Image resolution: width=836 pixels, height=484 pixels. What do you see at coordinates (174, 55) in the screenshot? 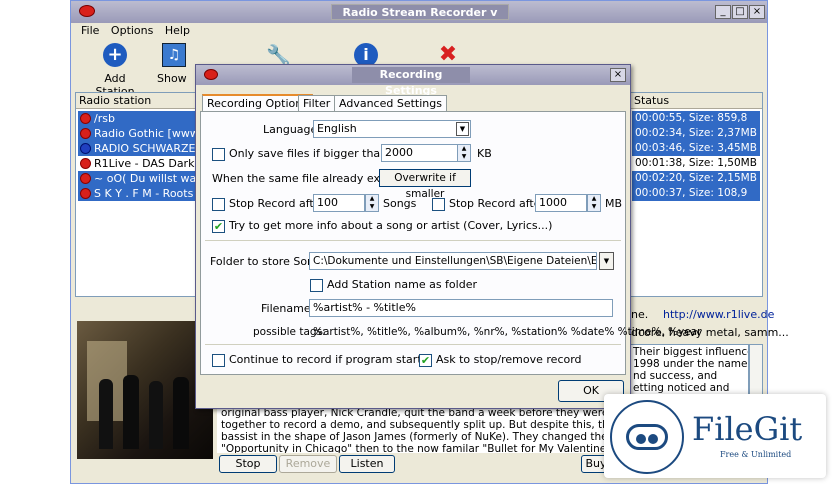
I see `music-icon: ♫` at bounding box center [174, 55].